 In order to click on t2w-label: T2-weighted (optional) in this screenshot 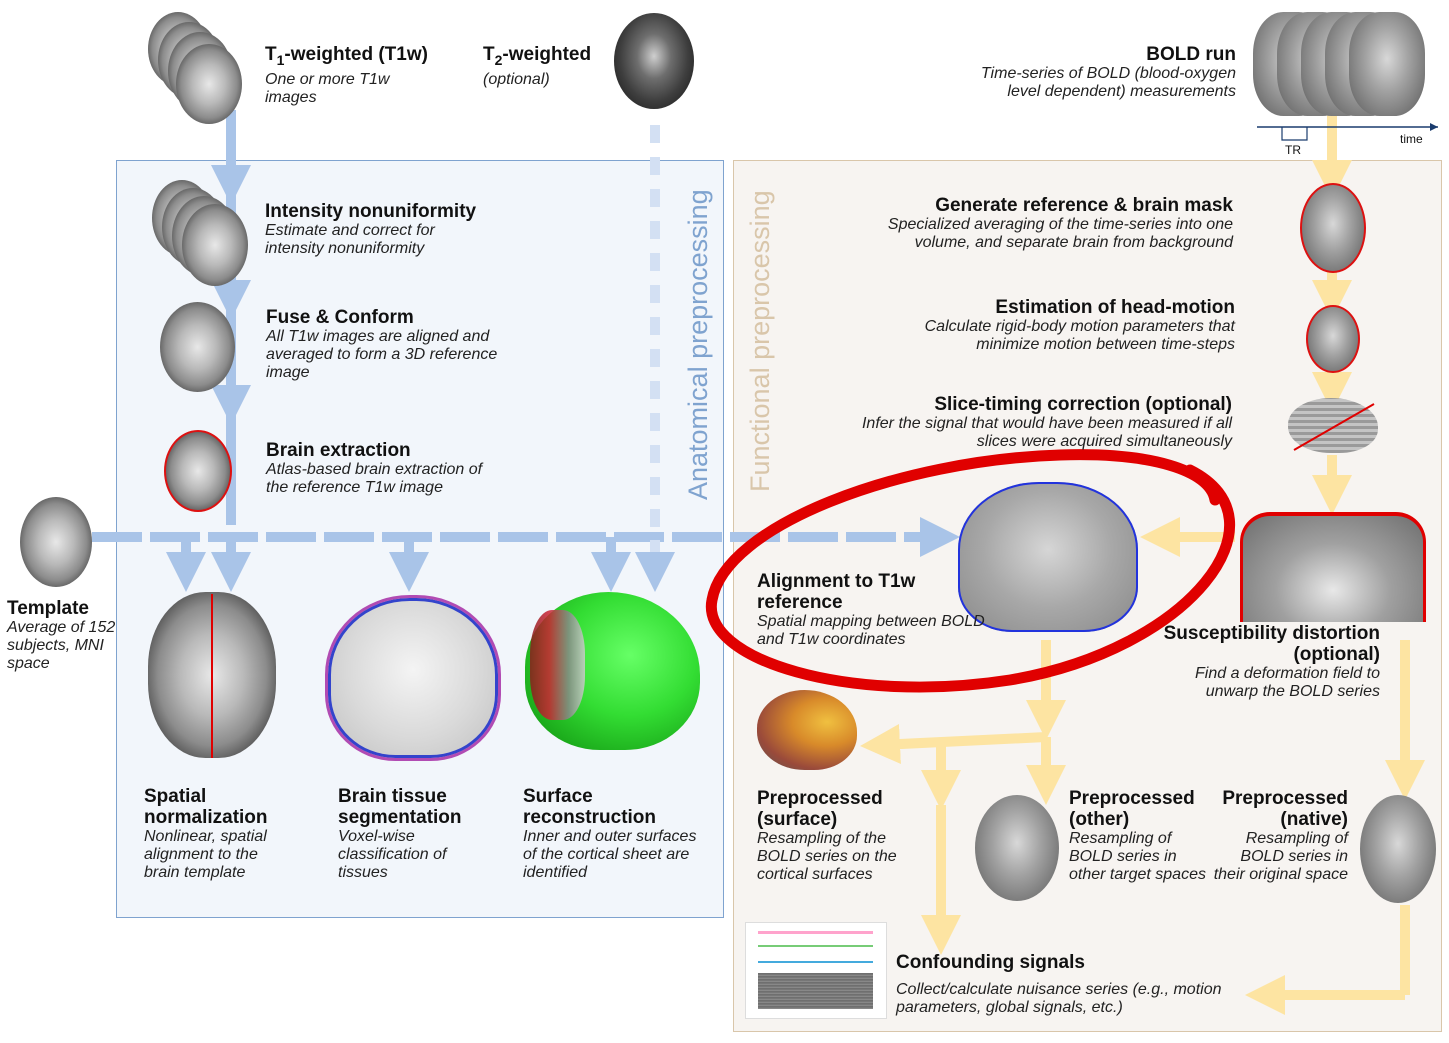, I will do `click(537, 66)`.